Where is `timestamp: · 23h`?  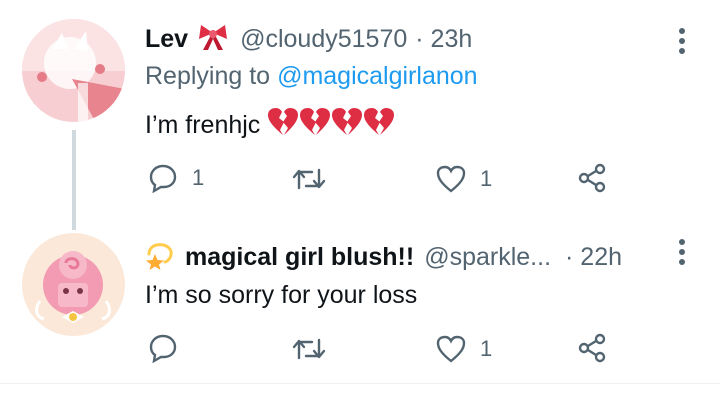
timestamp: · 23h is located at coordinates (443, 39).